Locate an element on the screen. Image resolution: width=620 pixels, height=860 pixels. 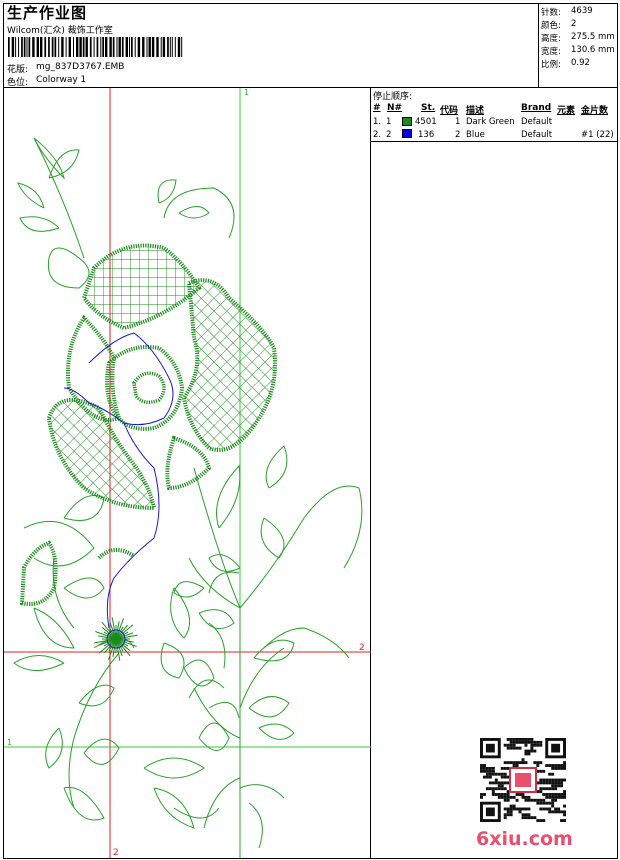
row2-needle: 2 is located at coordinates (389, 135).